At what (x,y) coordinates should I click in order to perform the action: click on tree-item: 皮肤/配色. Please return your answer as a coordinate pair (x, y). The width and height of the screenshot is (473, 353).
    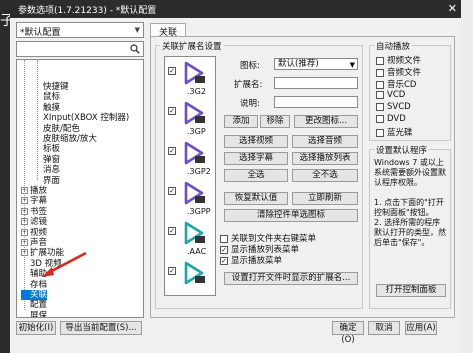
    Looking at the image, I should click on (61, 129).